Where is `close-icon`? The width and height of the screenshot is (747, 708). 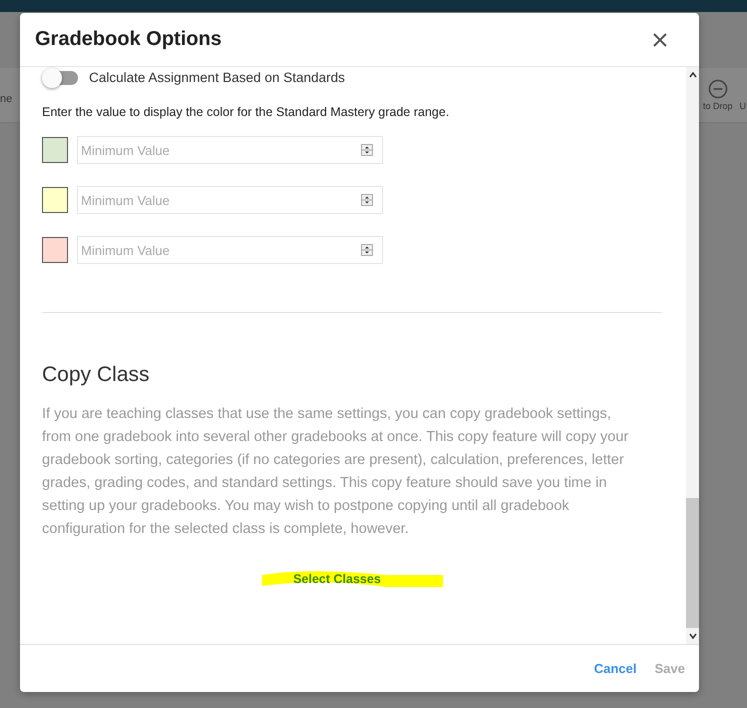
close-icon is located at coordinates (660, 40).